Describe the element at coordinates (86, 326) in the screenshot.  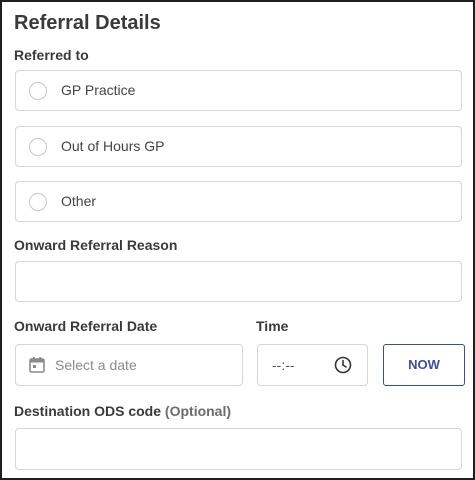
I see `onward-referral-date-label: Onward Referral Date` at that location.